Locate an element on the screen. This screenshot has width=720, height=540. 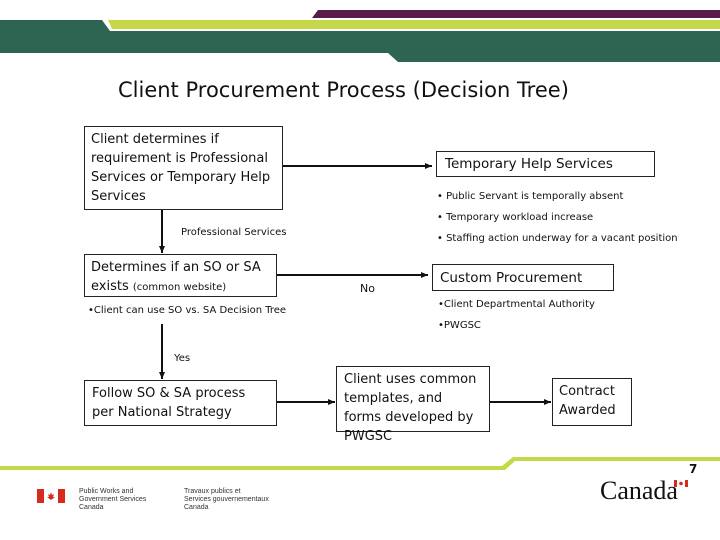
canada-wordmark: Canada is located at coordinates (639, 490).